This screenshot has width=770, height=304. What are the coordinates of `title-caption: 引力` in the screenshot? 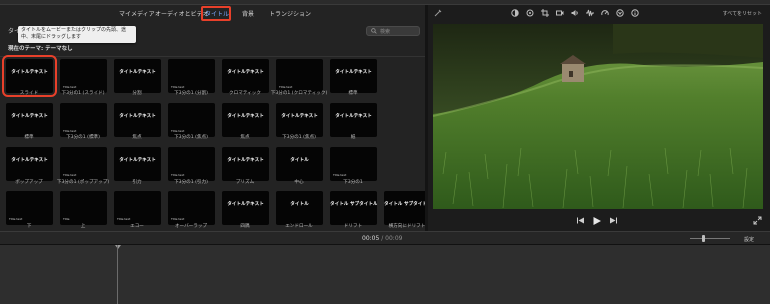 It's located at (137, 182).